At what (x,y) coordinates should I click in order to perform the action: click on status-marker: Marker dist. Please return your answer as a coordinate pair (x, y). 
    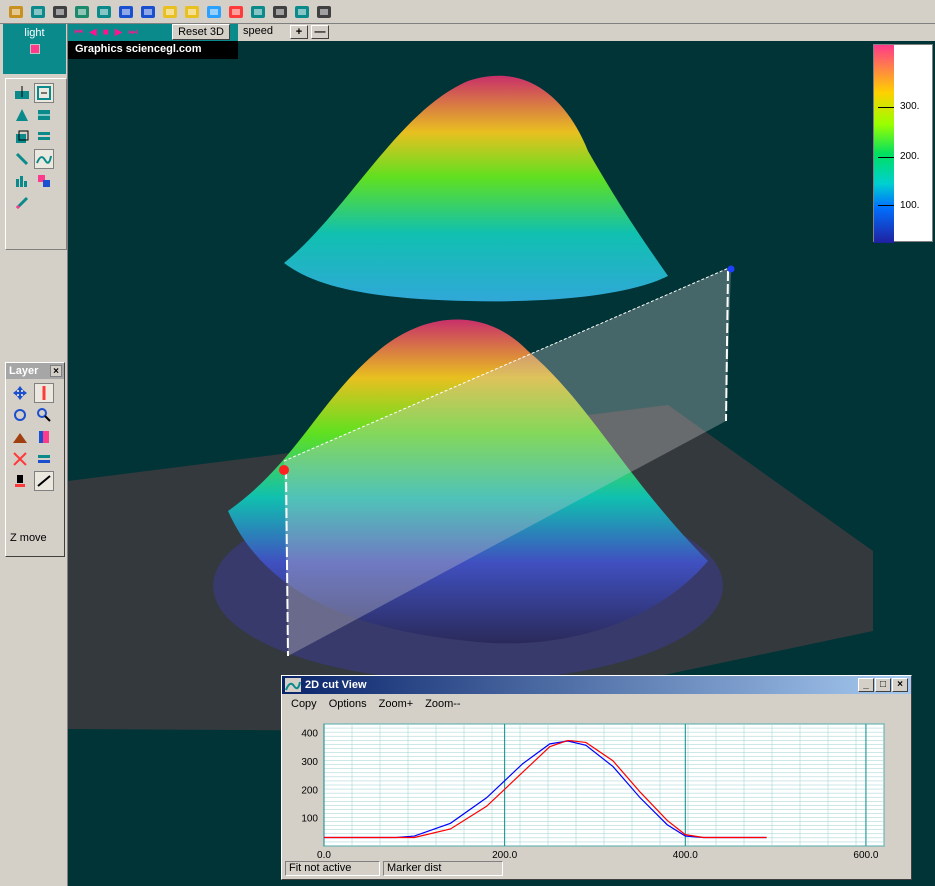
    Looking at the image, I should click on (443, 868).